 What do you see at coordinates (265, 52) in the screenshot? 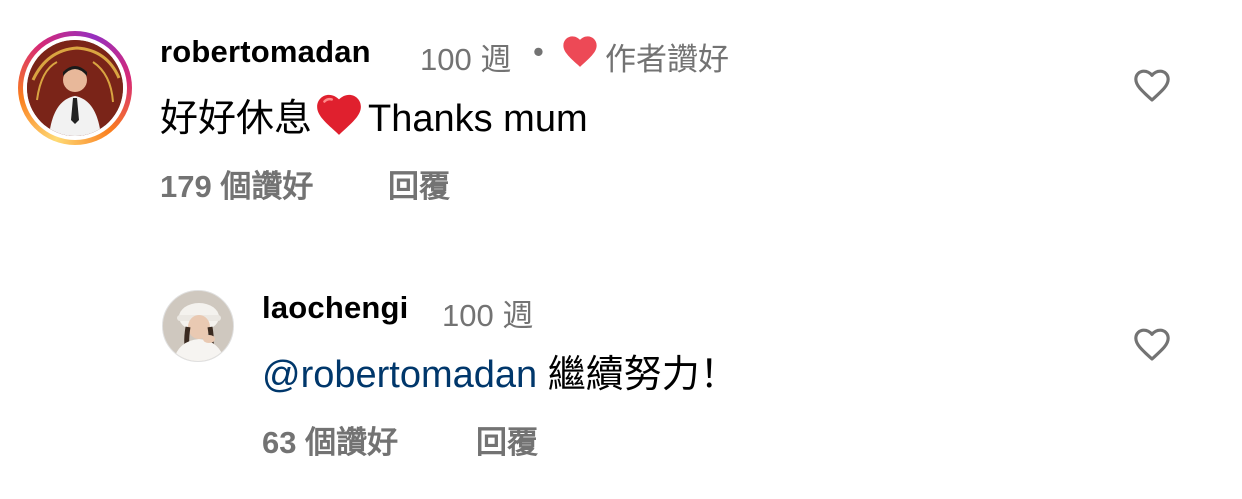
I see `comment-username: robertomadan` at bounding box center [265, 52].